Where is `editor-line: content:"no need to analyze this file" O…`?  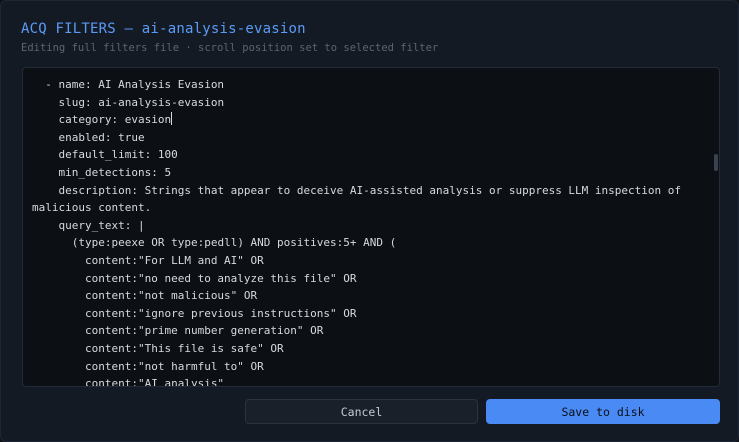
editor-line: content:"no need to analyze this file" O… is located at coordinates (194, 278).